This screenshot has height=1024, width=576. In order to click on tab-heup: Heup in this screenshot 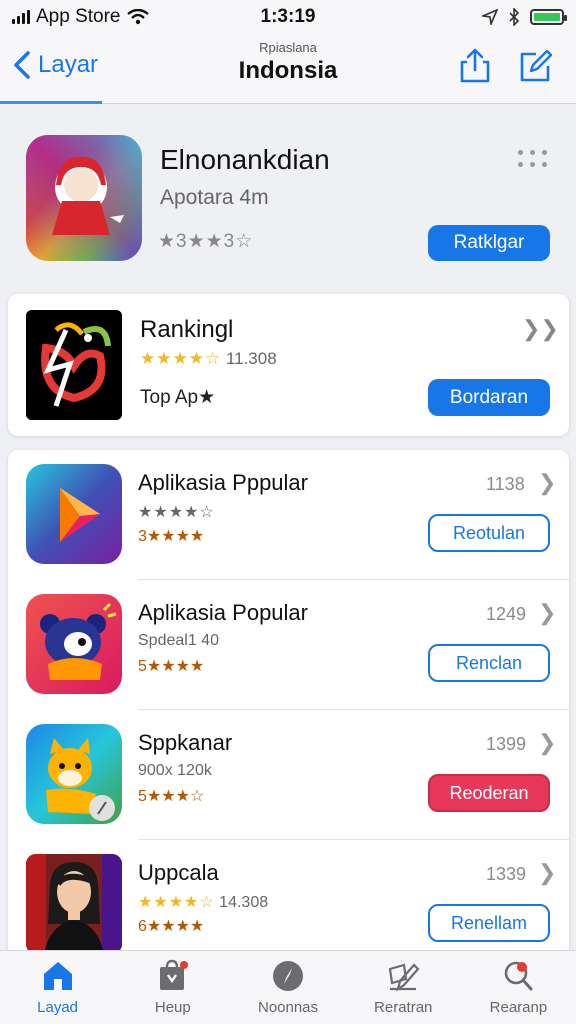, I will do `click(172, 987)`.